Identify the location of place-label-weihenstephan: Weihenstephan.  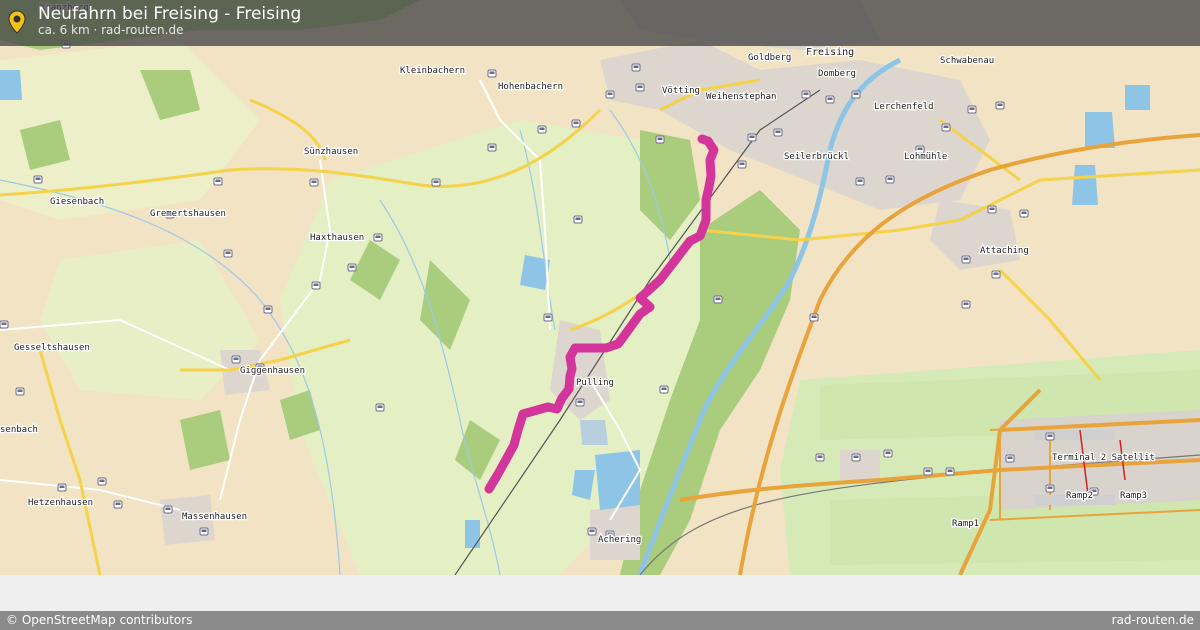
(741, 97).